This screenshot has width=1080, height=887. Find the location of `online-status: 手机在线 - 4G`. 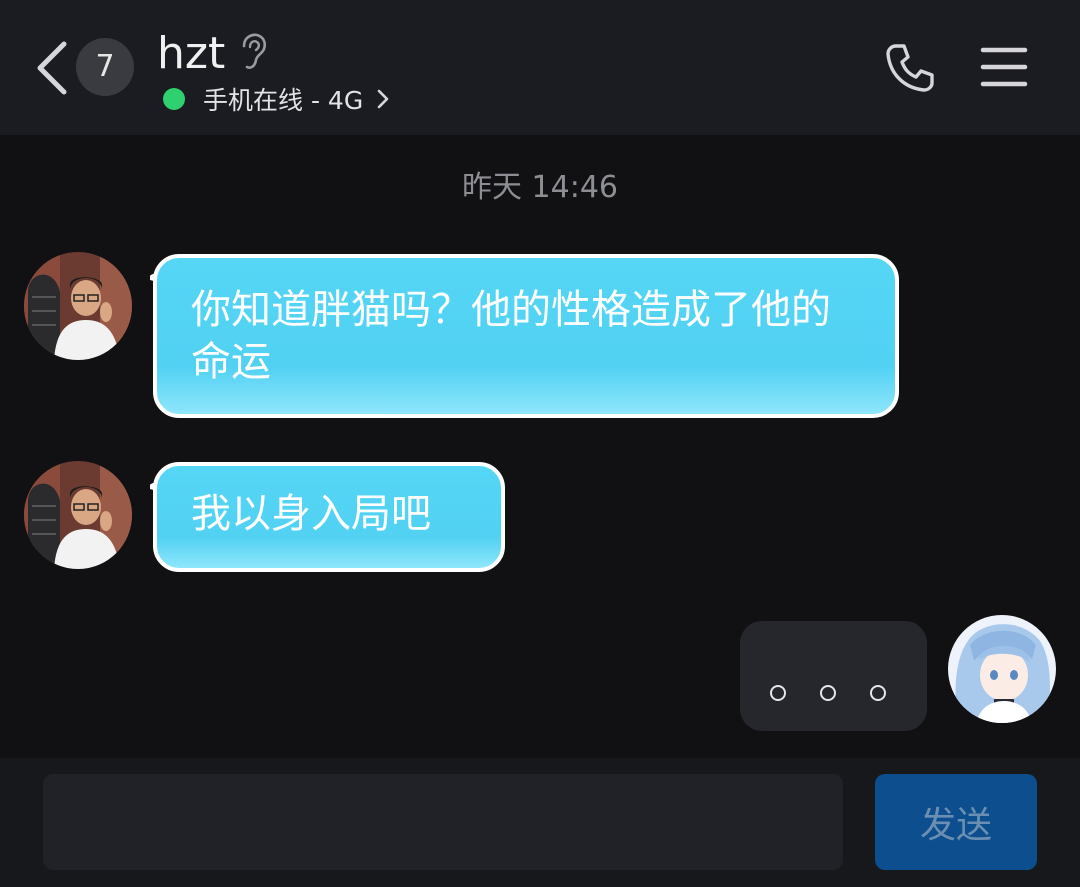

online-status: 手机在线 - 4G is located at coordinates (277, 99).